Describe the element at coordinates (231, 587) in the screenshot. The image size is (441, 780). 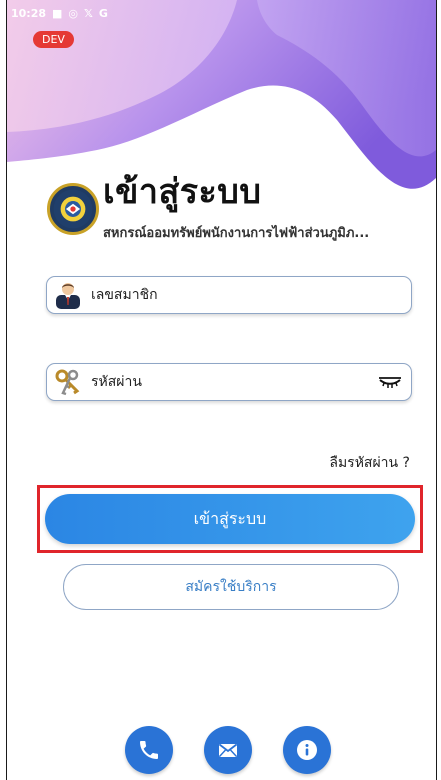
I see `register-button: สมัครใช้บริการ` at that location.